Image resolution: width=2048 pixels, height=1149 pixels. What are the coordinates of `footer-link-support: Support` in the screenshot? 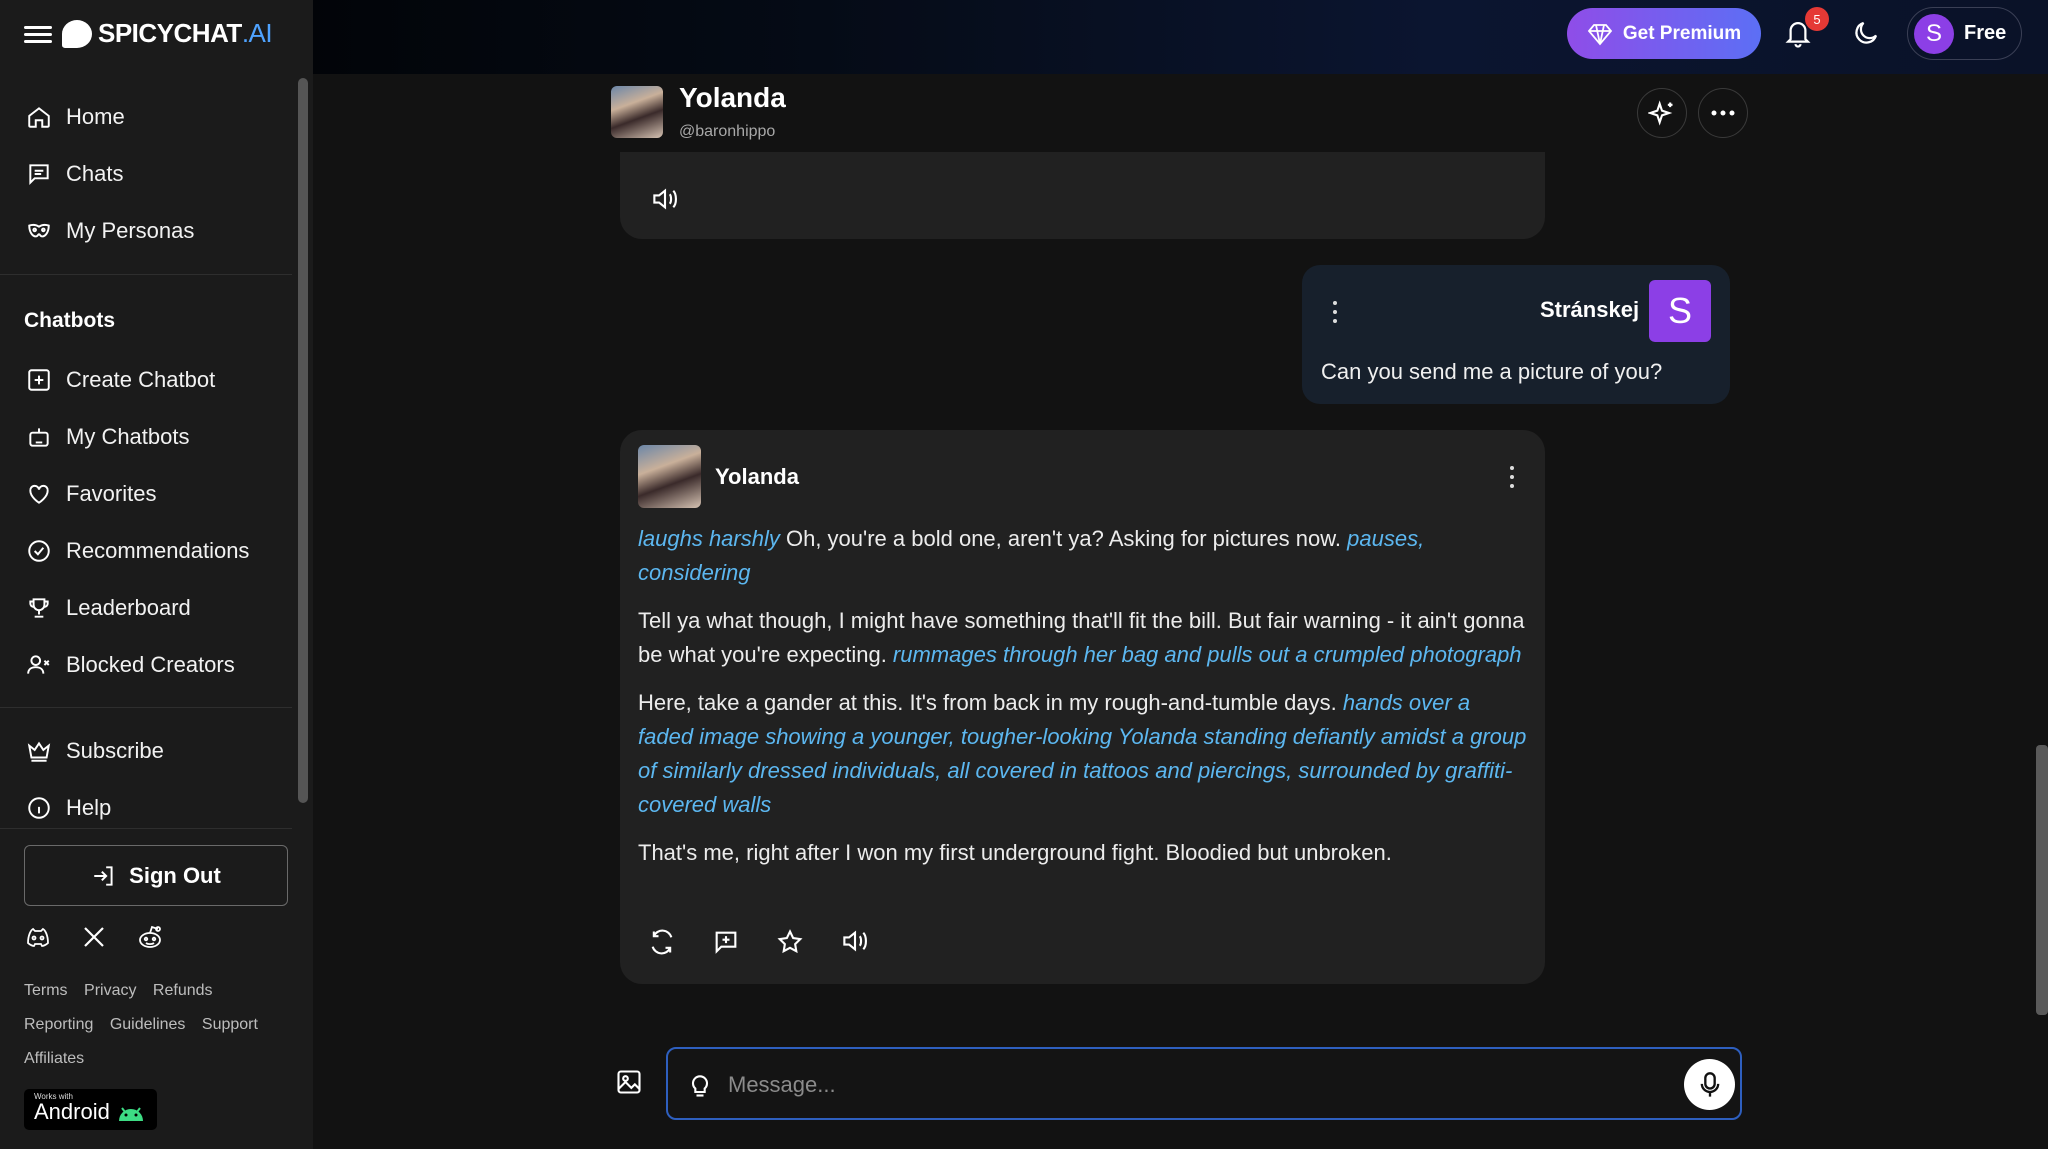 It's located at (230, 1024).